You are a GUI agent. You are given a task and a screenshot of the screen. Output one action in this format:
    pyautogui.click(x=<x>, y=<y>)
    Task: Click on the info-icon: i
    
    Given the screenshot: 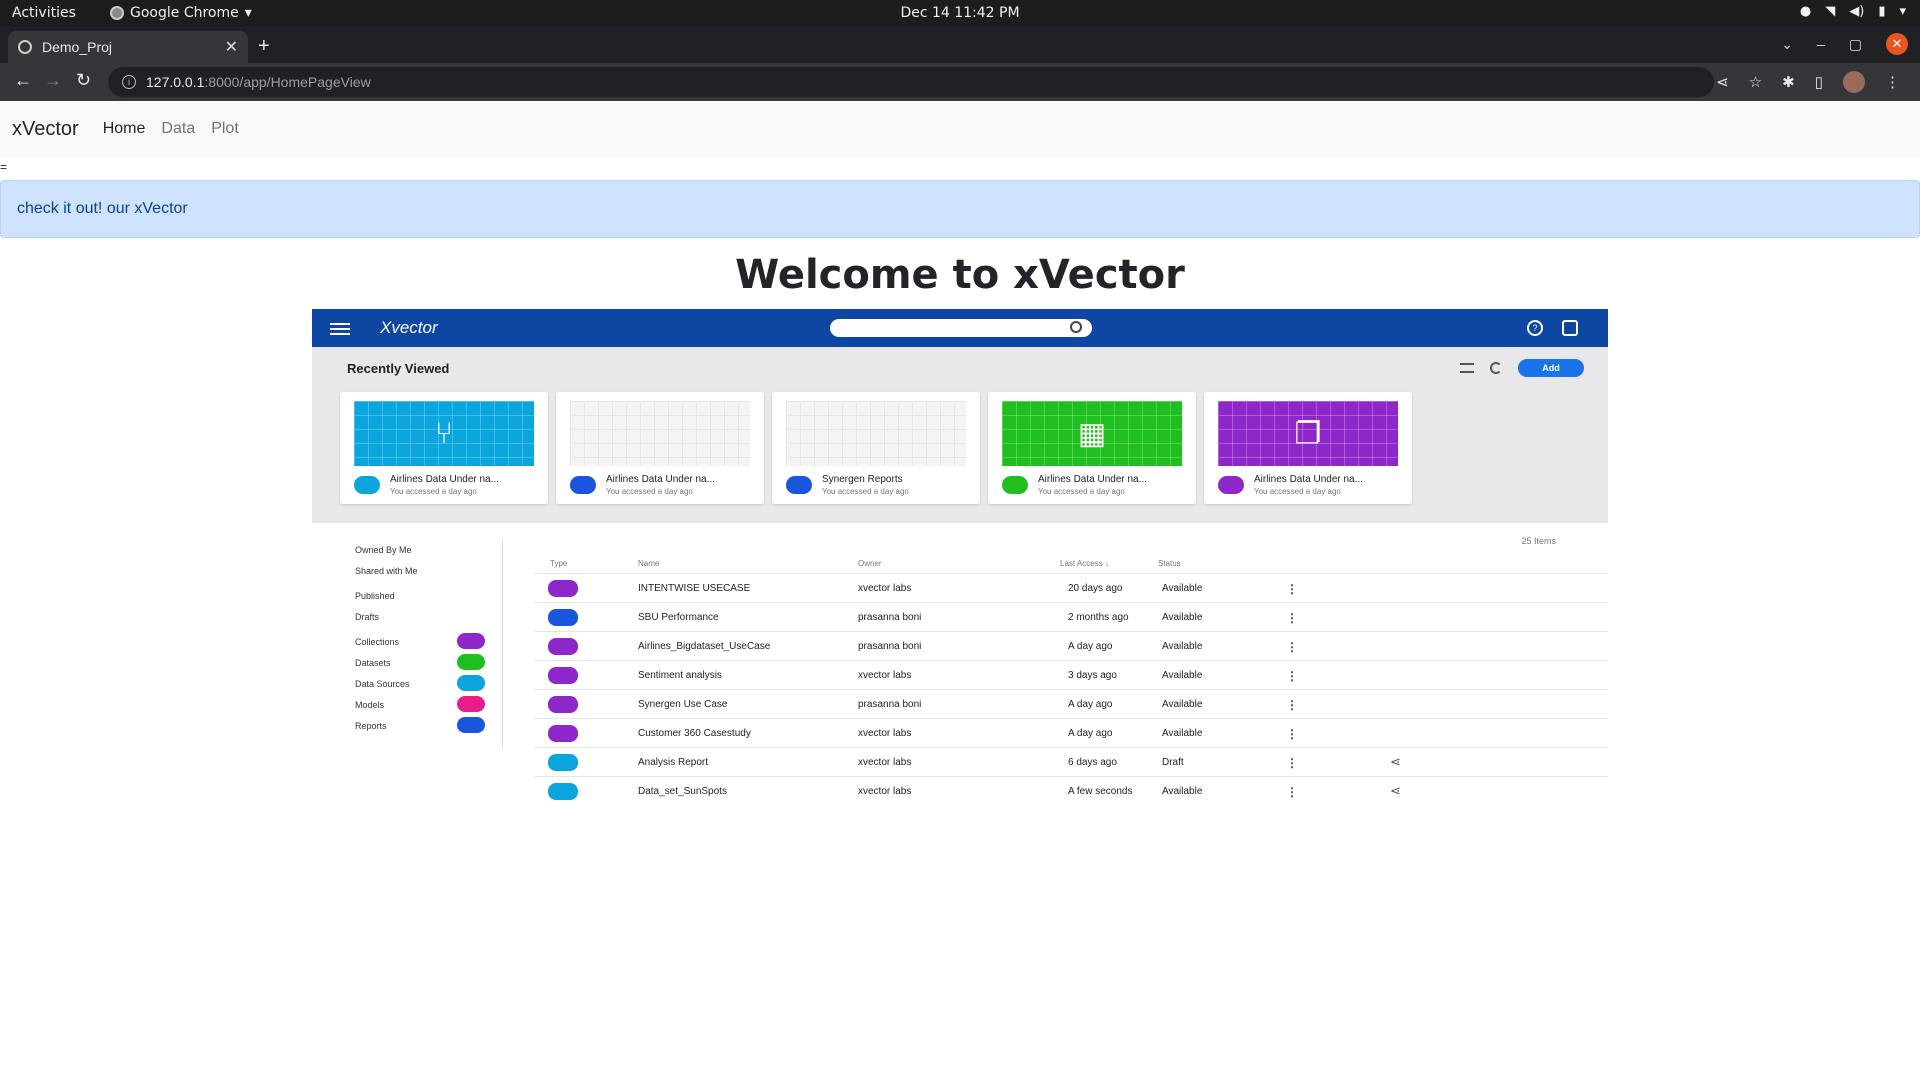 What is the action you would take?
    pyautogui.click(x=129, y=82)
    